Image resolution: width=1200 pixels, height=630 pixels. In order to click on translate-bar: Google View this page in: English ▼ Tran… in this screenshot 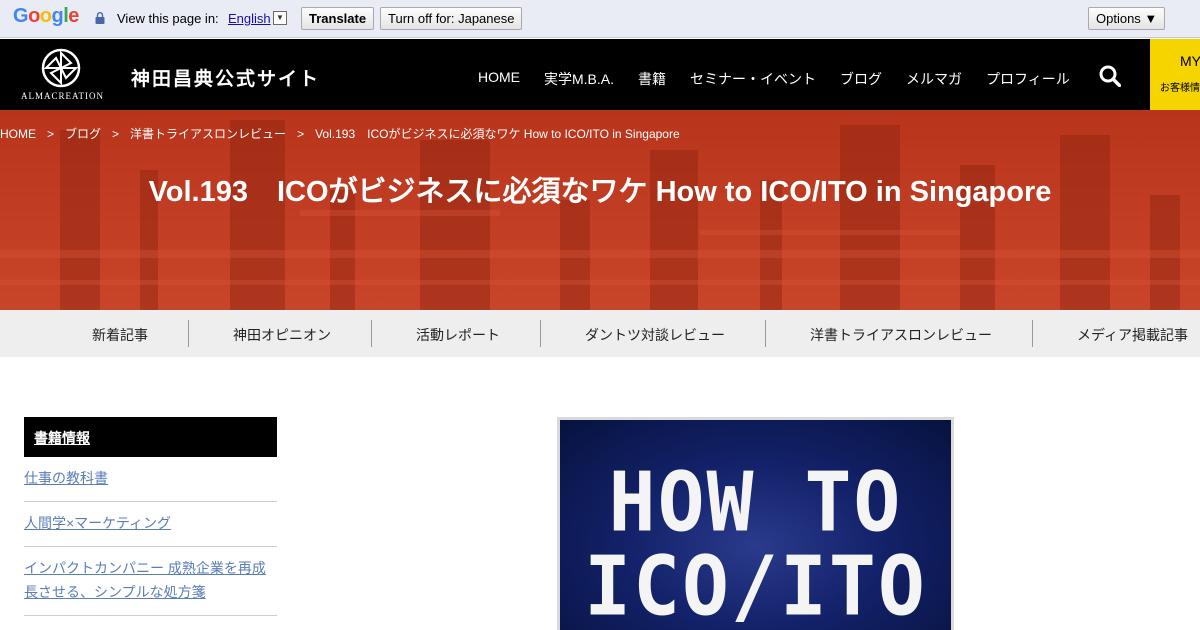, I will do `click(600, 19)`.